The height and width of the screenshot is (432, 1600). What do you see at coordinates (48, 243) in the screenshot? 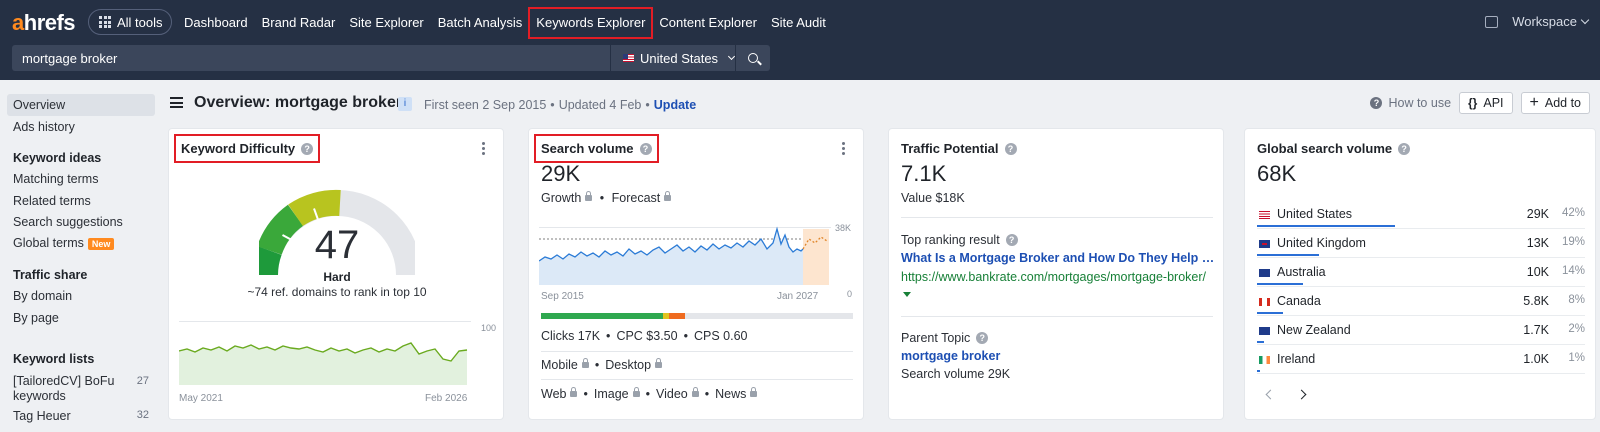
I see `sidebar-item-label: Global terms` at bounding box center [48, 243].